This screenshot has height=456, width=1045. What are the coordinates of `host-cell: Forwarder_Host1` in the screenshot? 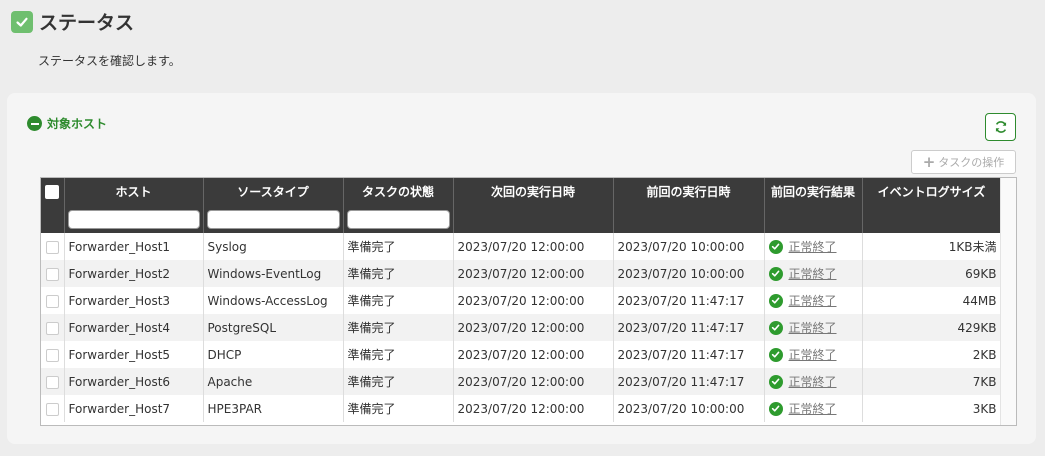 It's located at (134, 246).